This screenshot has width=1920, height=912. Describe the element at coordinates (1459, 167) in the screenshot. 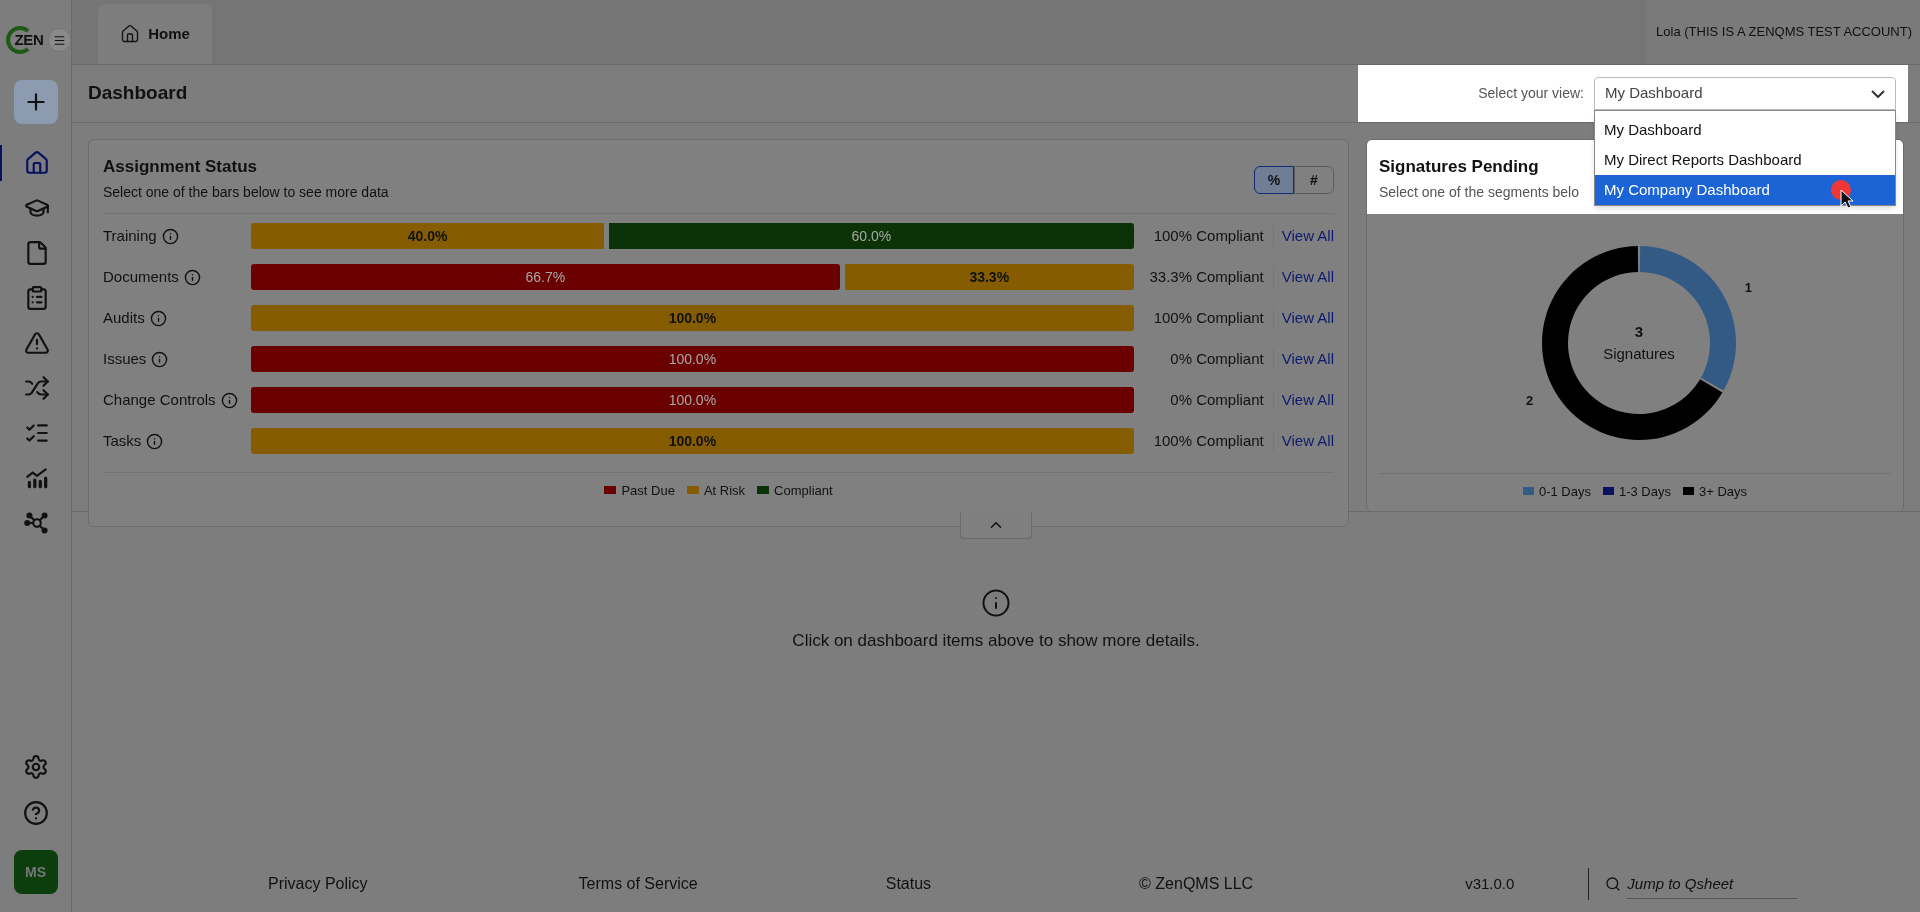

I see `card-title: Signatures Pending` at that location.